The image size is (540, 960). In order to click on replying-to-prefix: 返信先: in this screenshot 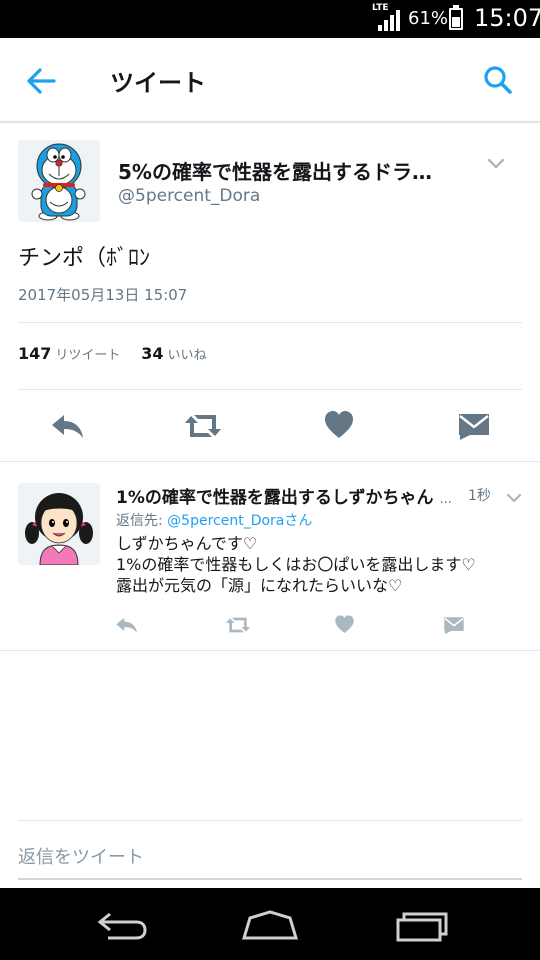, I will do `click(139, 521)`.